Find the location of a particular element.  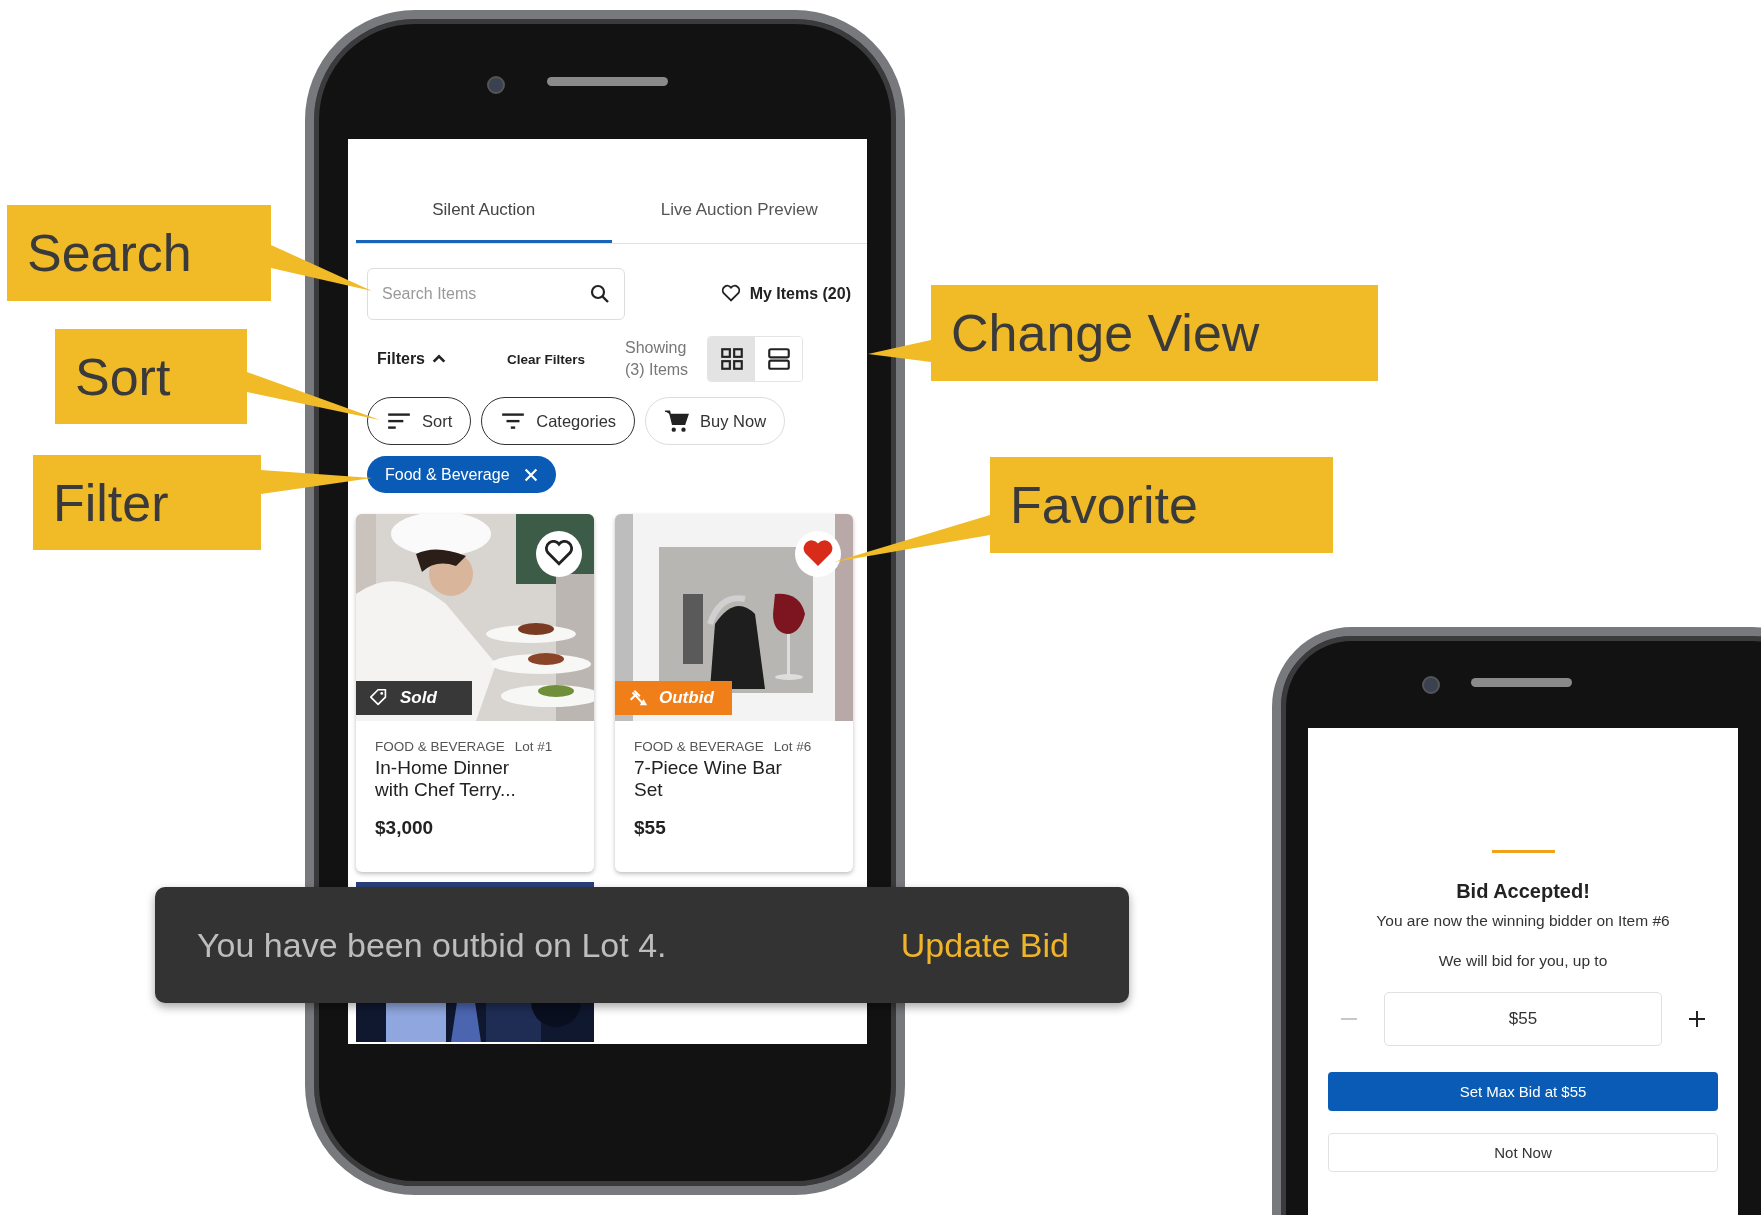

update-bid-button: Update Bid is located at coordinates (984, 945).